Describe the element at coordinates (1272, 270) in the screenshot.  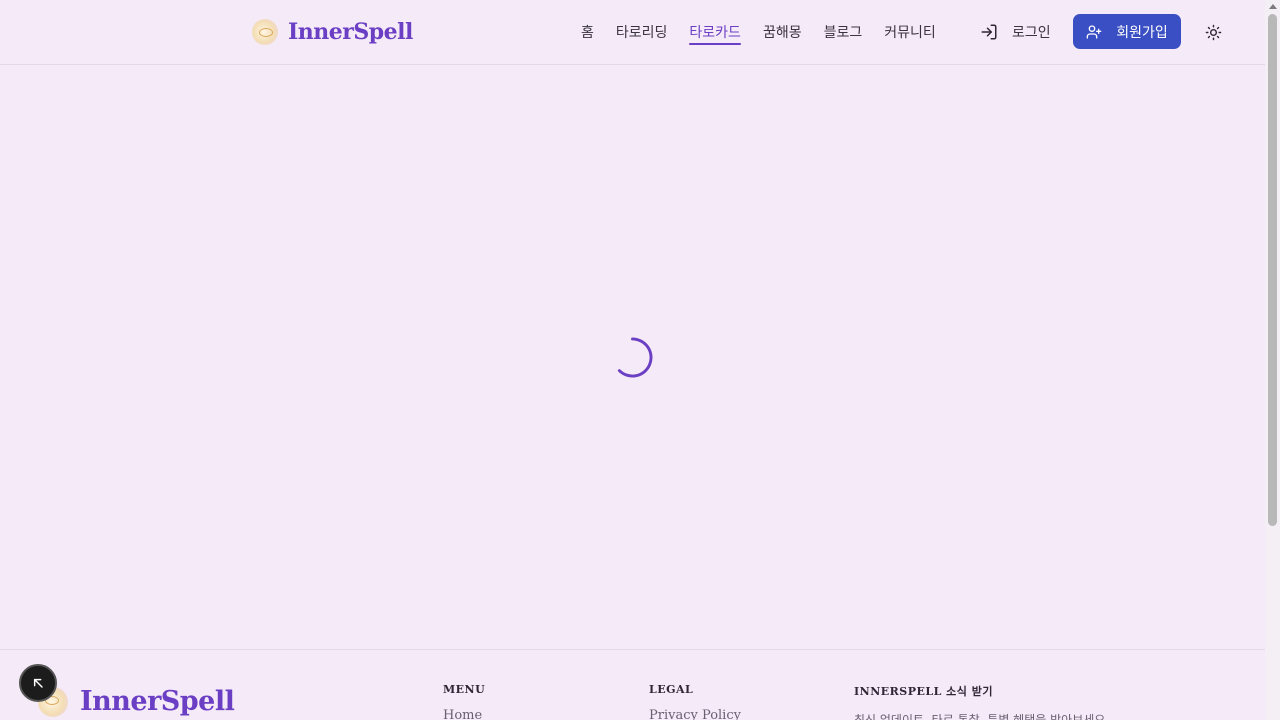
I see `scrollbar-thumb` at that location.